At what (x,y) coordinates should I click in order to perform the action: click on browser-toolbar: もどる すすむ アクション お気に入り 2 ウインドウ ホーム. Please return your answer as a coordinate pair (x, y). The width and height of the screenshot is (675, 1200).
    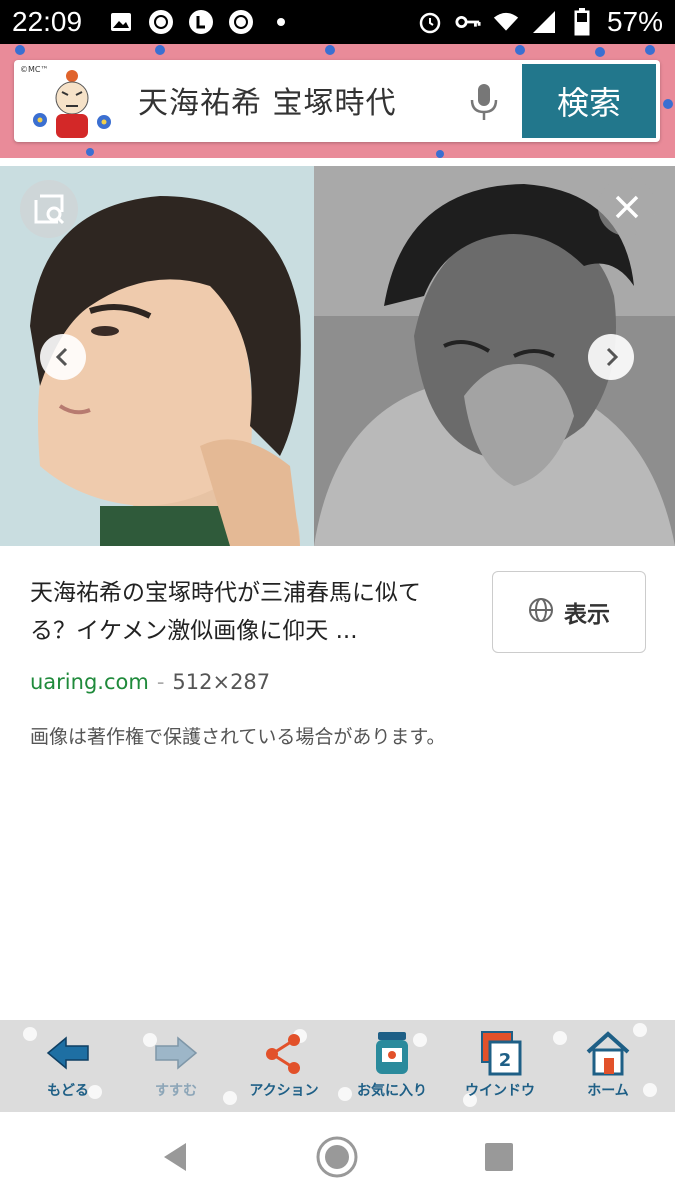
    Looking at the image, I should click on (337, 1066).